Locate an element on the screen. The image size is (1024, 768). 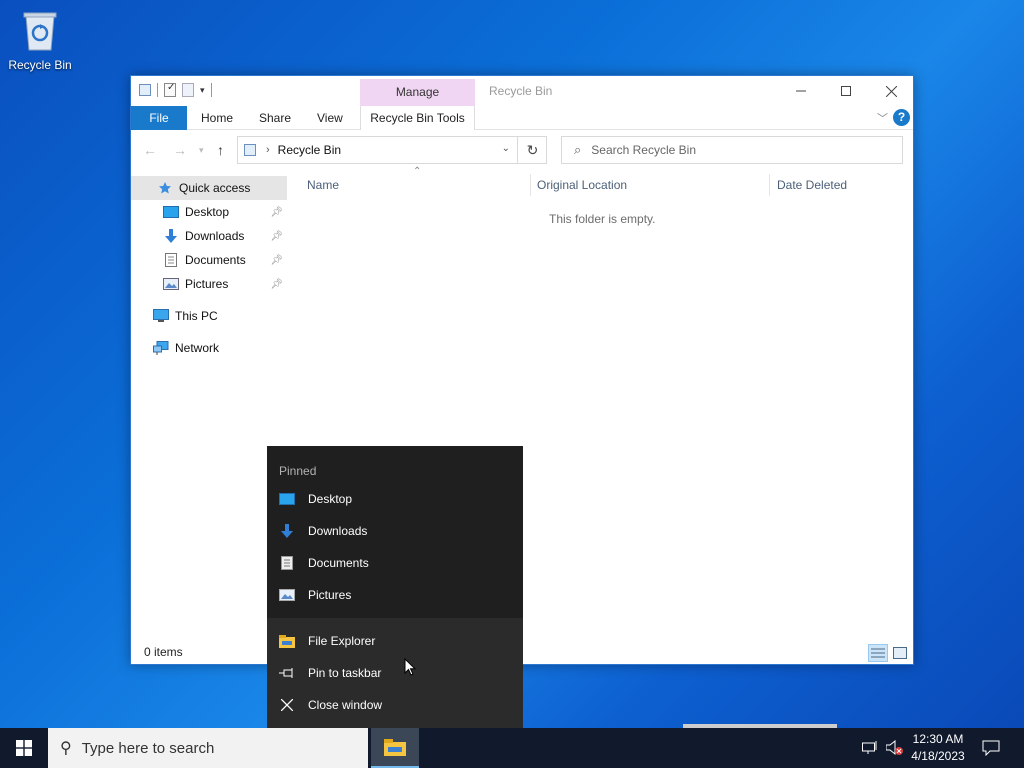
sort-ascending-icon: ⌃ is located at coordinates (417, 171).